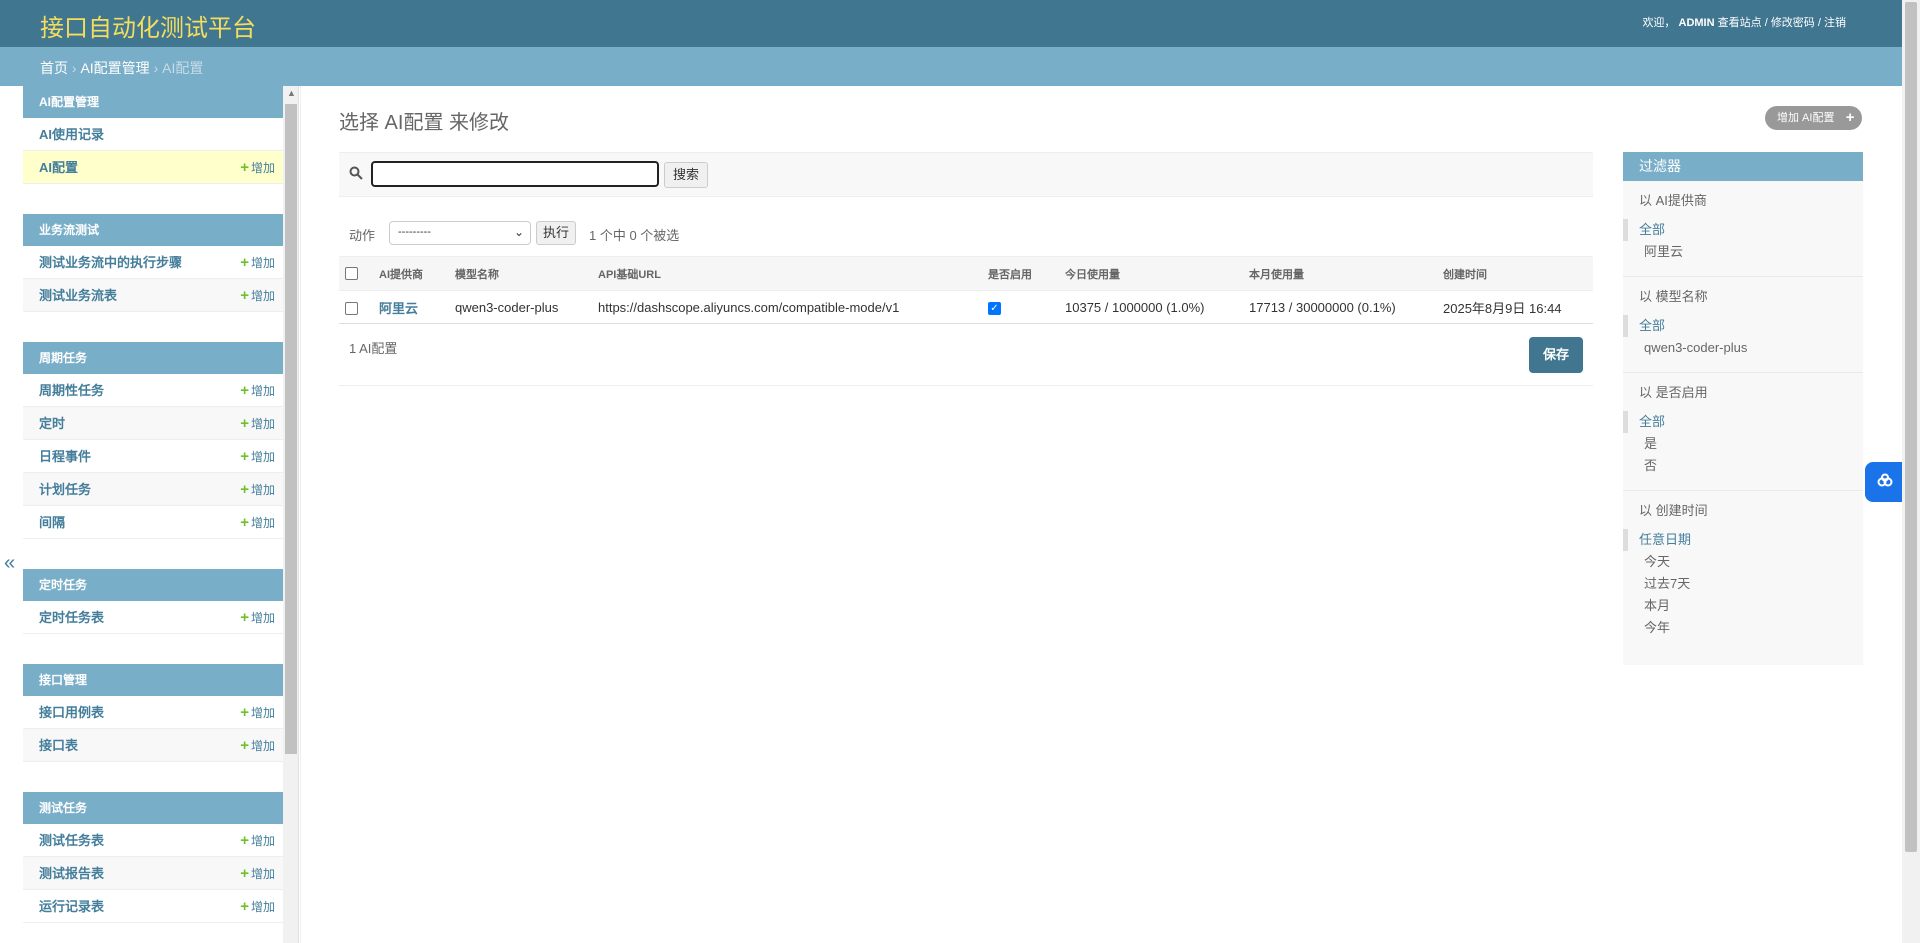 The width and height of the screenshot is (1920, 943). Describe the element at coordinates (153, 585) in the screenshot. I see `module-caption: 定时任务` at that location.